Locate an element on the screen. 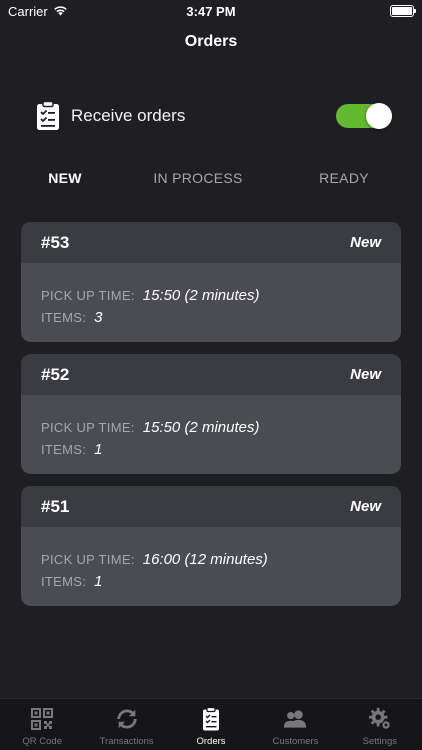 This screenshot has height=750, width=422. tab-bar-label: Customers is located at coordinates (295, 741).